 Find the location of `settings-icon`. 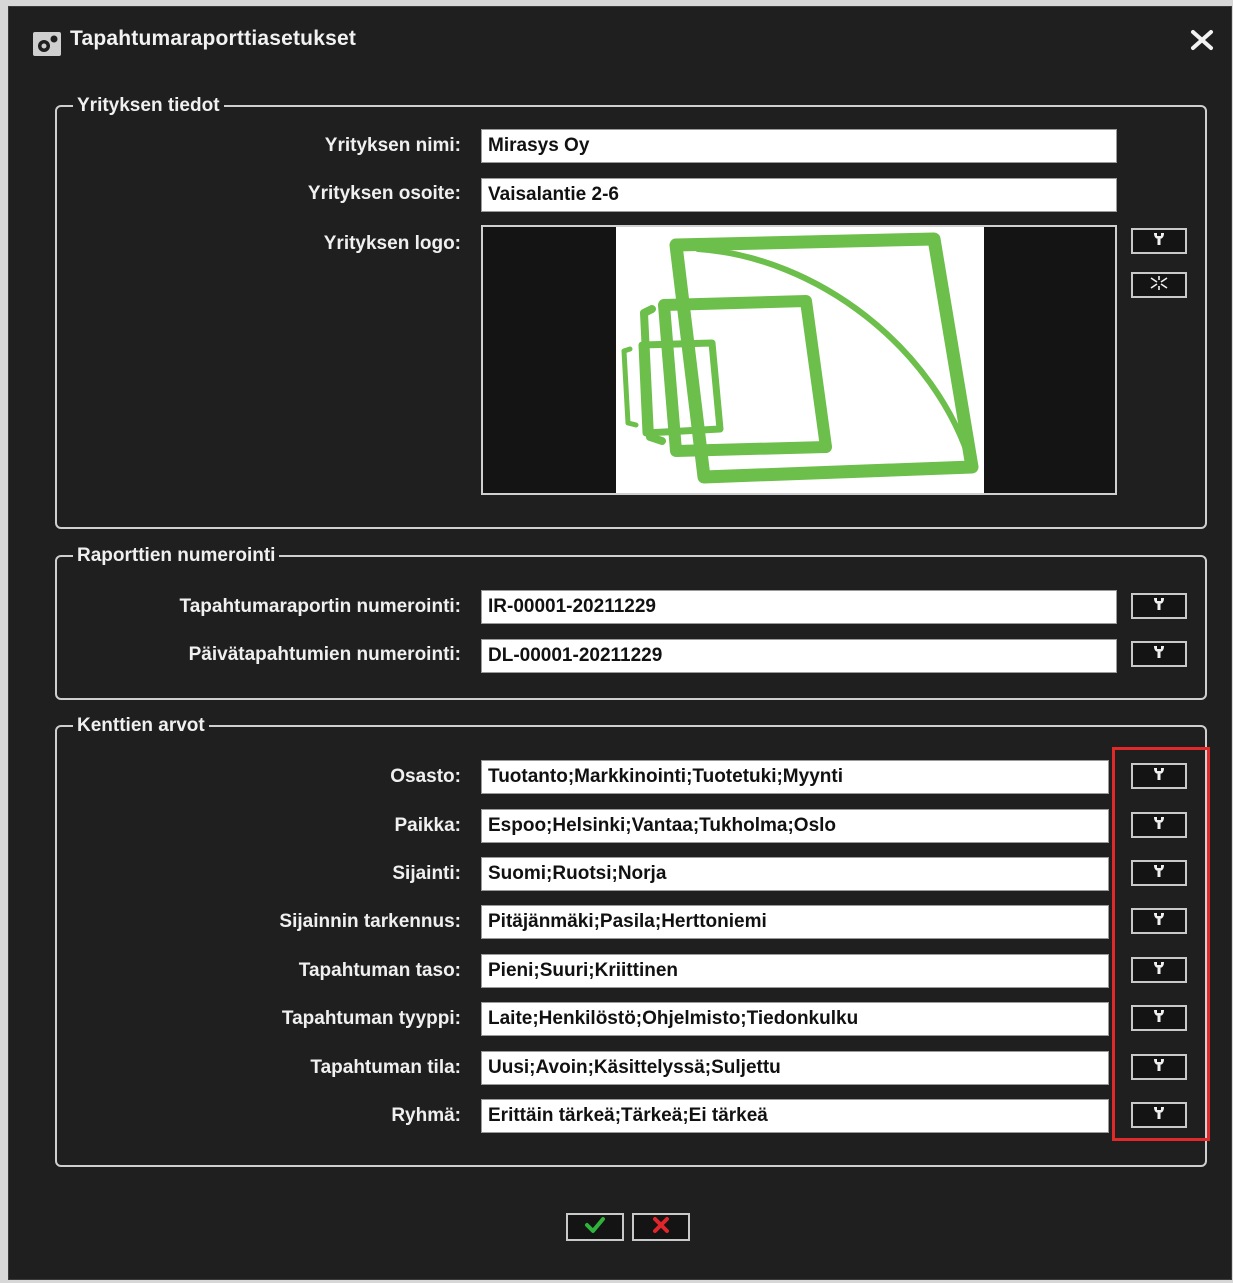

settings-icon is located at coordinates (47, 44).